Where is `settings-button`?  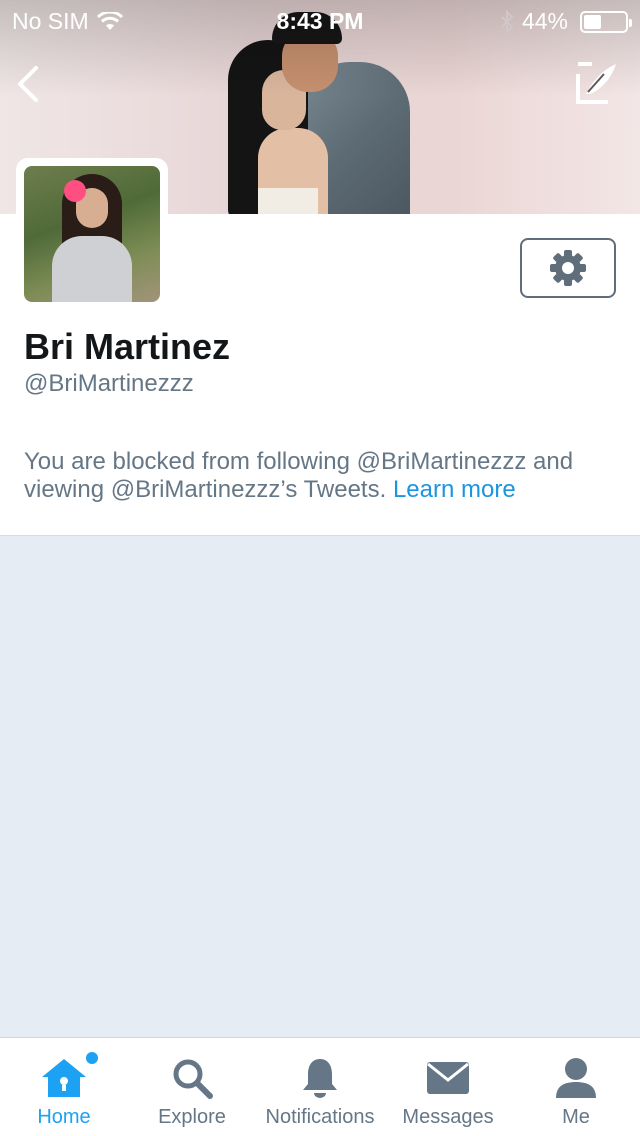 settings-button is located at coordinates (568, 268).